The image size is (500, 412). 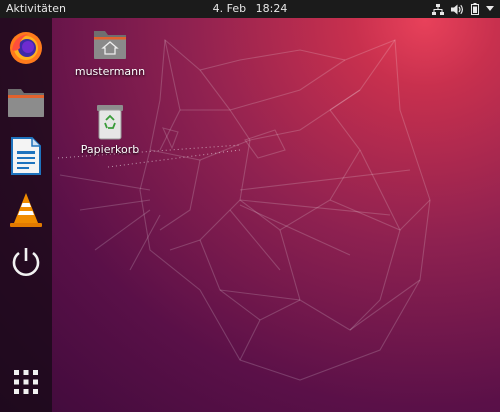 What do you see at coordinates (490, 8) in the screenshot?
I see `system-menu-arrow-icon` at bounding box center [490, 8].